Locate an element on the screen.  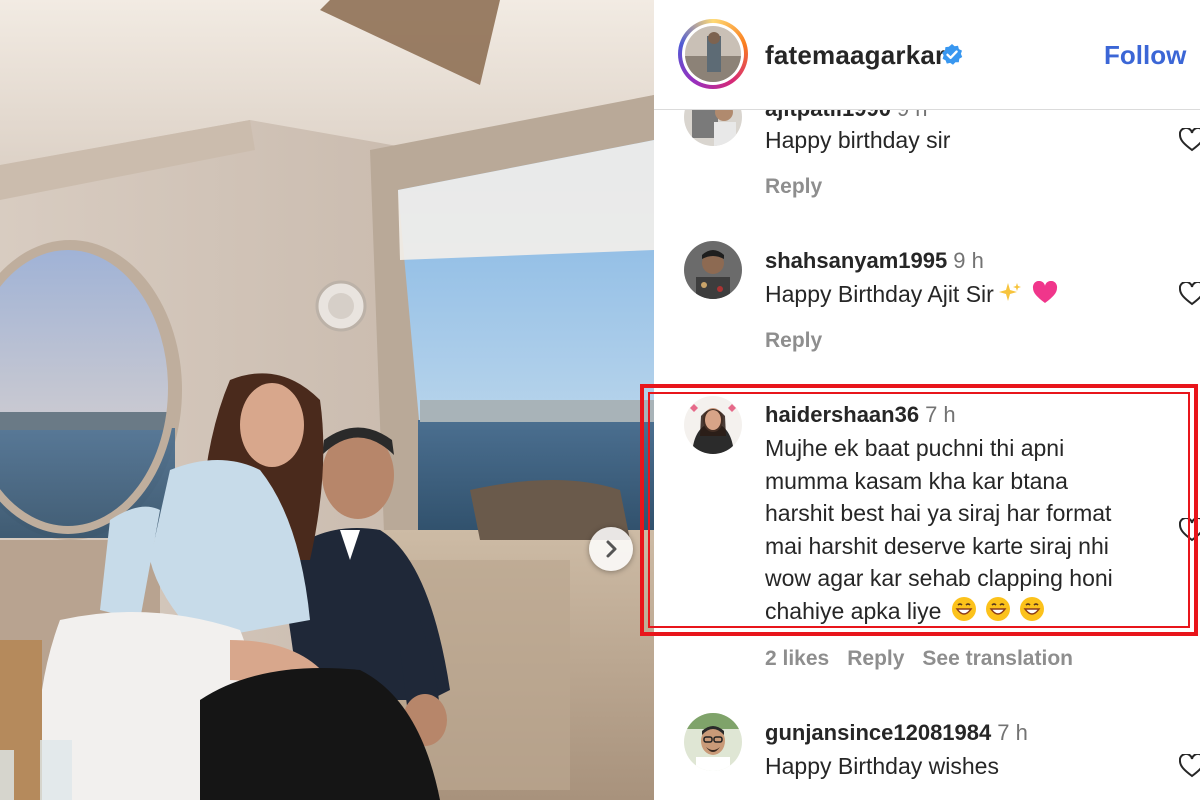
comment-text-content: Happy Birthday Ajit Sir is located at coordinates (879, 294).